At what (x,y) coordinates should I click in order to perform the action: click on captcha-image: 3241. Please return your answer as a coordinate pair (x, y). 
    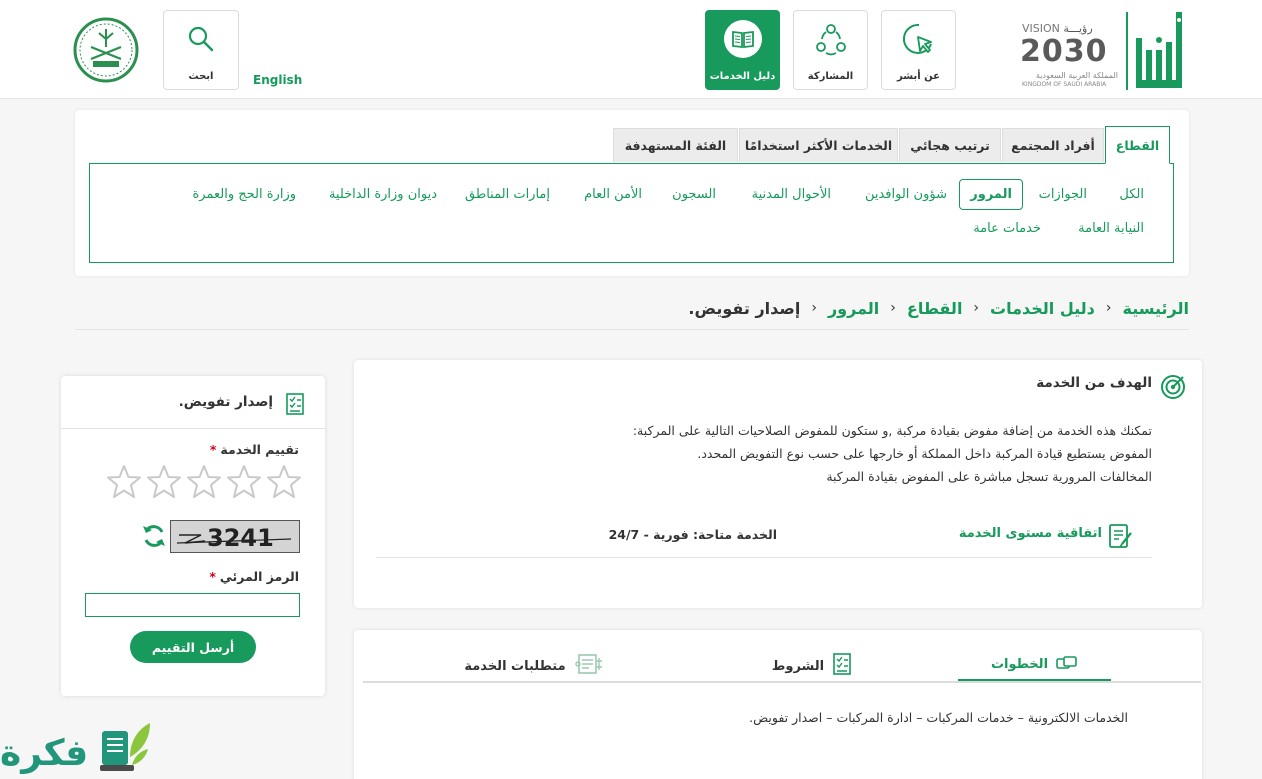
    Looking at the image, I should click on (235, 536).